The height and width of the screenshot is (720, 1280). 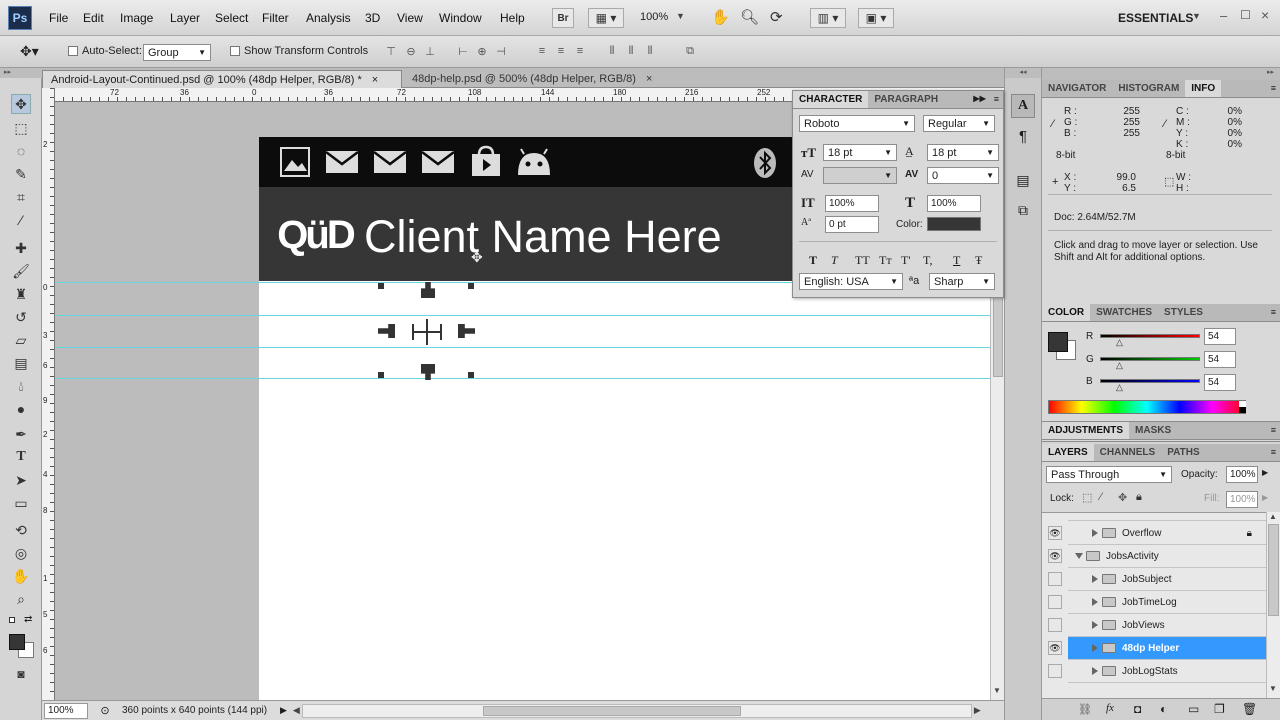 What do you see at coordinates (749, 17) in the screenshot?
I see `zoom-icon: 🔍︎` at bounding box center [749, 17].